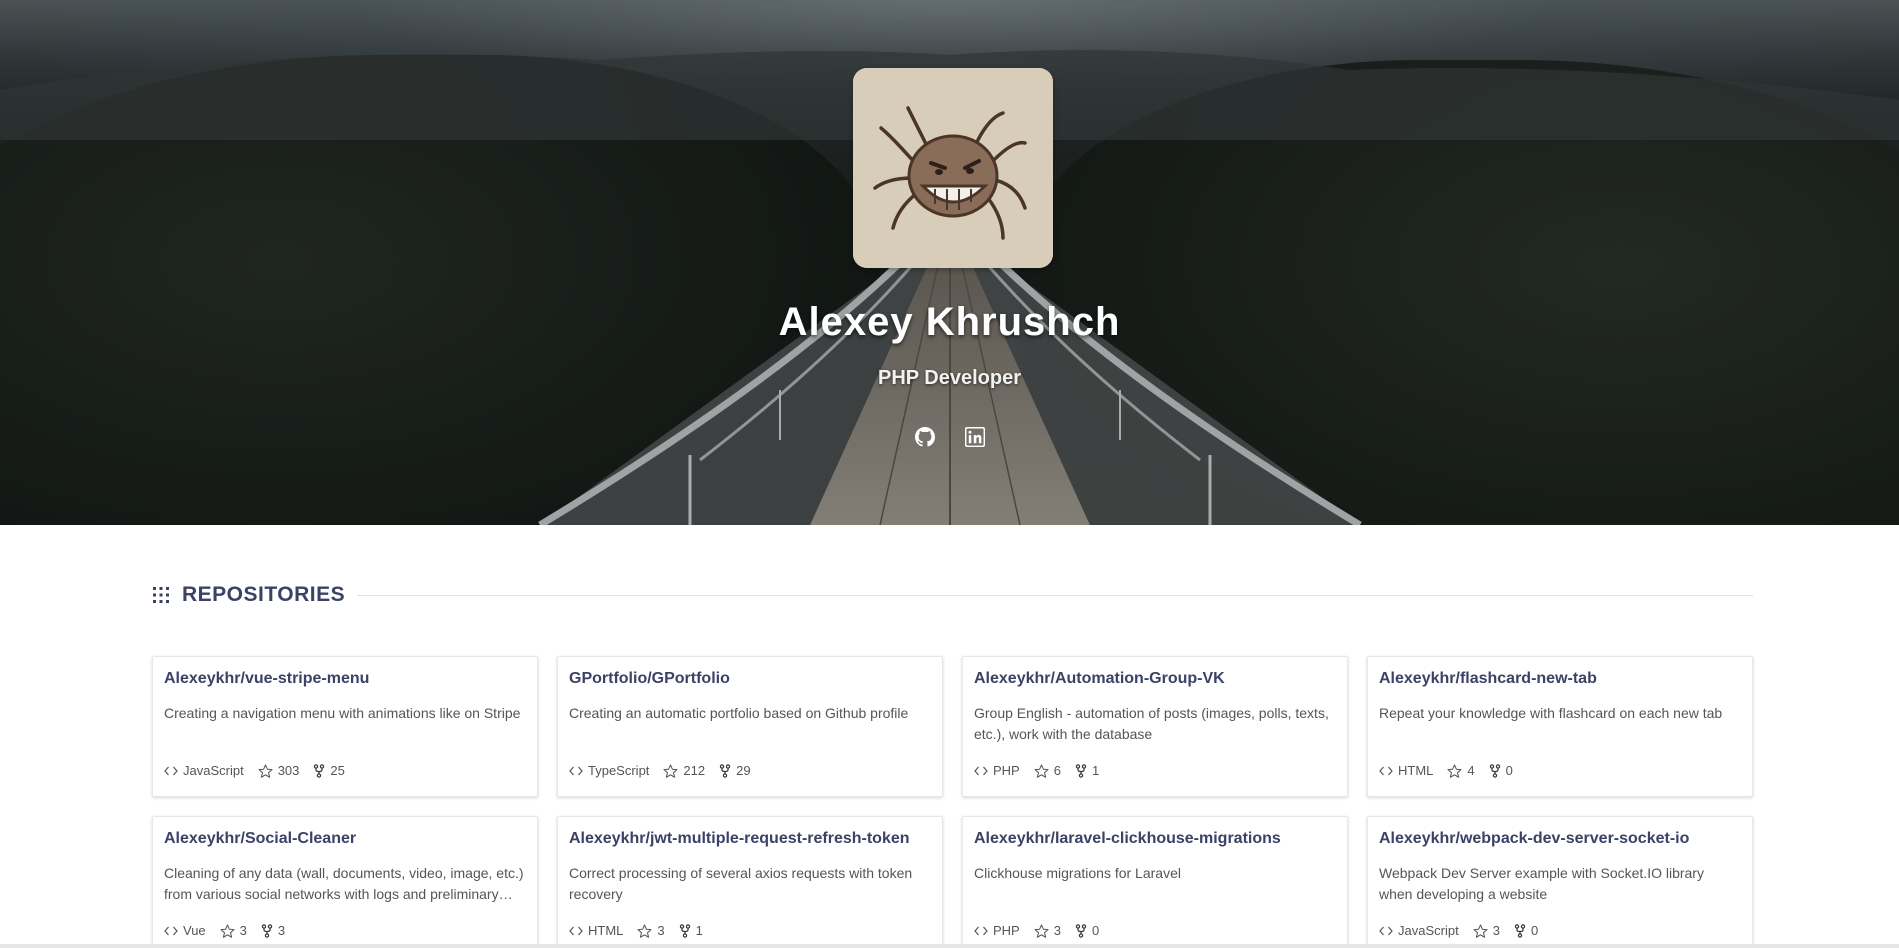  I want to click on repository-meta: JavaScript 303 25, so click(261, 770).